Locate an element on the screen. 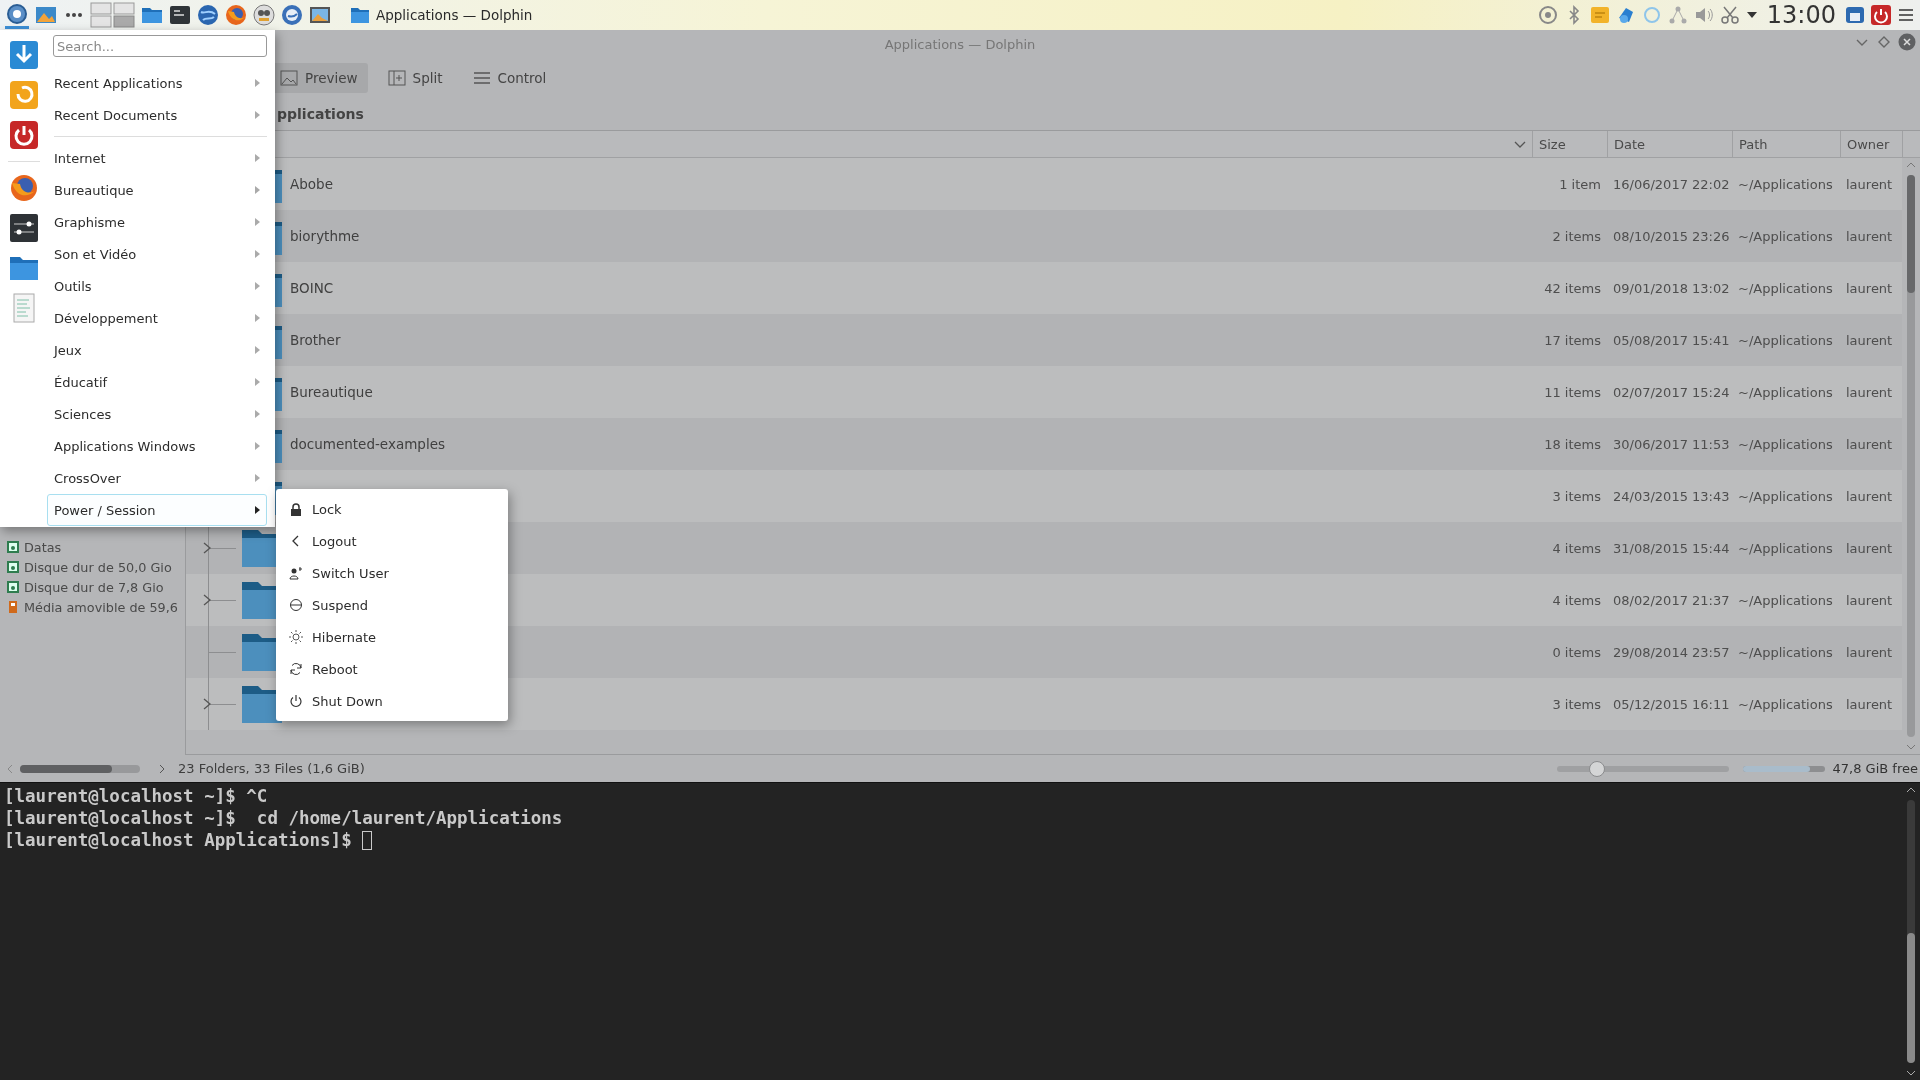 Image resolution: width=1920 pixels, height=1080 pixels. menu-item: Hibernate is located at coordinates (392, 637).